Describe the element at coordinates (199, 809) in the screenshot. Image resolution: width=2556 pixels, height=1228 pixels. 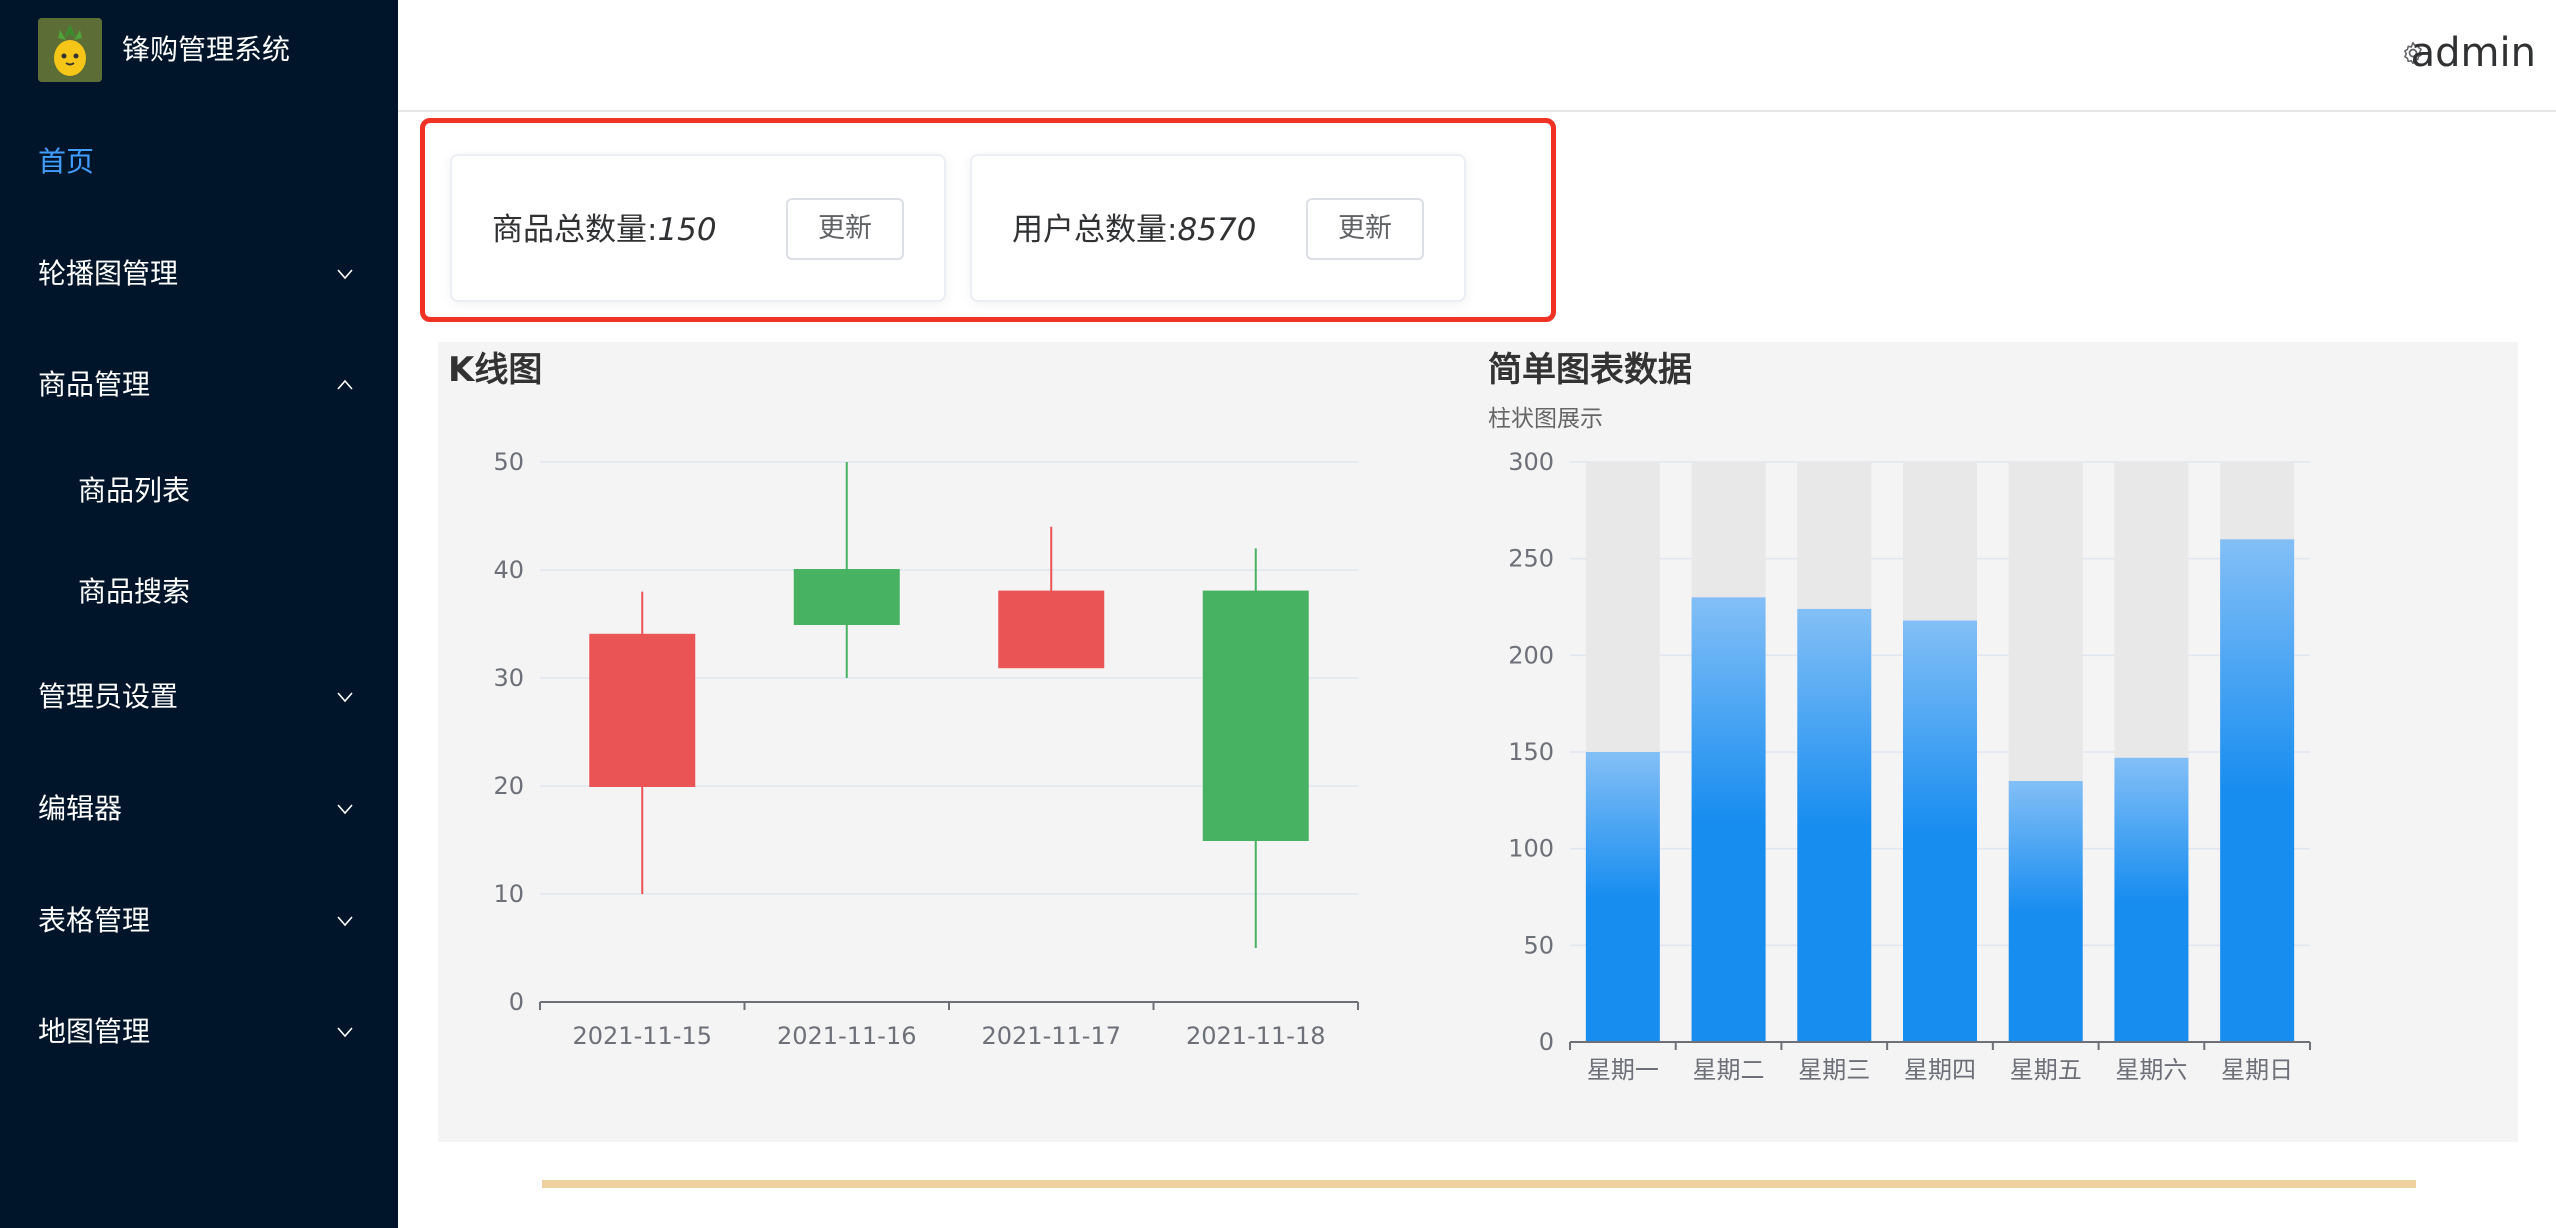
I see `sidebar-item-6: 编辑器` at that location.